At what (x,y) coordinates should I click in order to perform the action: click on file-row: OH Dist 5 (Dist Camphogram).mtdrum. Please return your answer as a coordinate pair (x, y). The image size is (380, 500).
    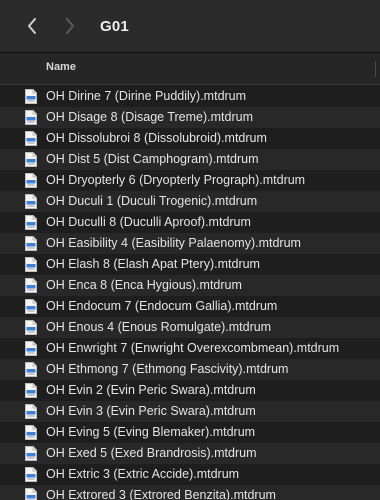
    Looking at the image, I should click on (190, 159).